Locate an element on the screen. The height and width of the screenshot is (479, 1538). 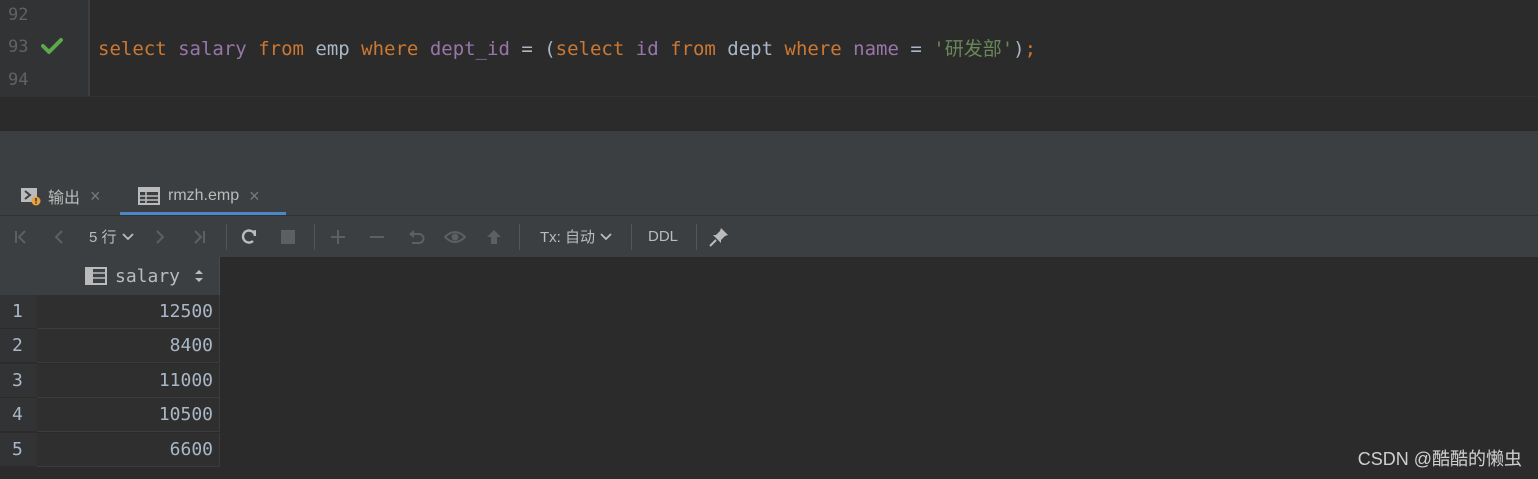
sql-string: '研发部' is located at coordinates (973, 49).